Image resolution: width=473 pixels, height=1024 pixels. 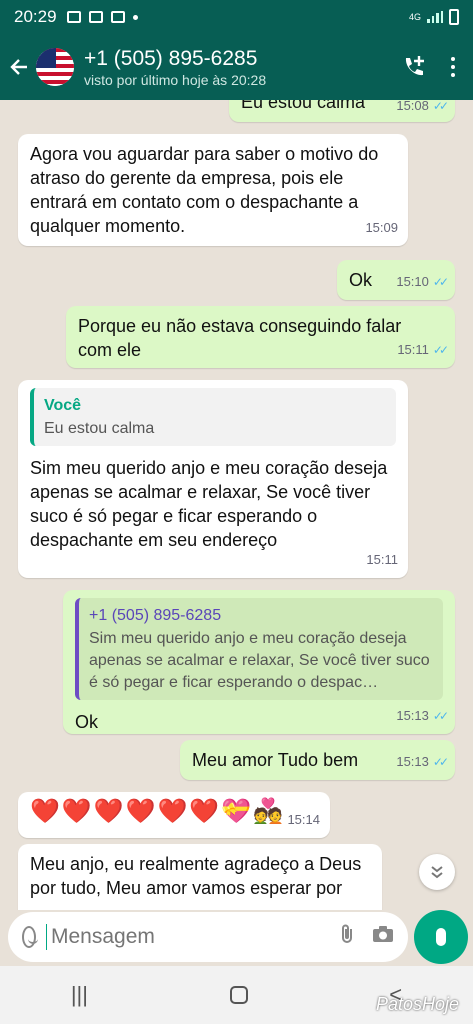 What do you see at coordinates (155, 615) in the screenshot?
I see `quoted-author: +1 (505) 895-6285` at bounding box center [155, 615].